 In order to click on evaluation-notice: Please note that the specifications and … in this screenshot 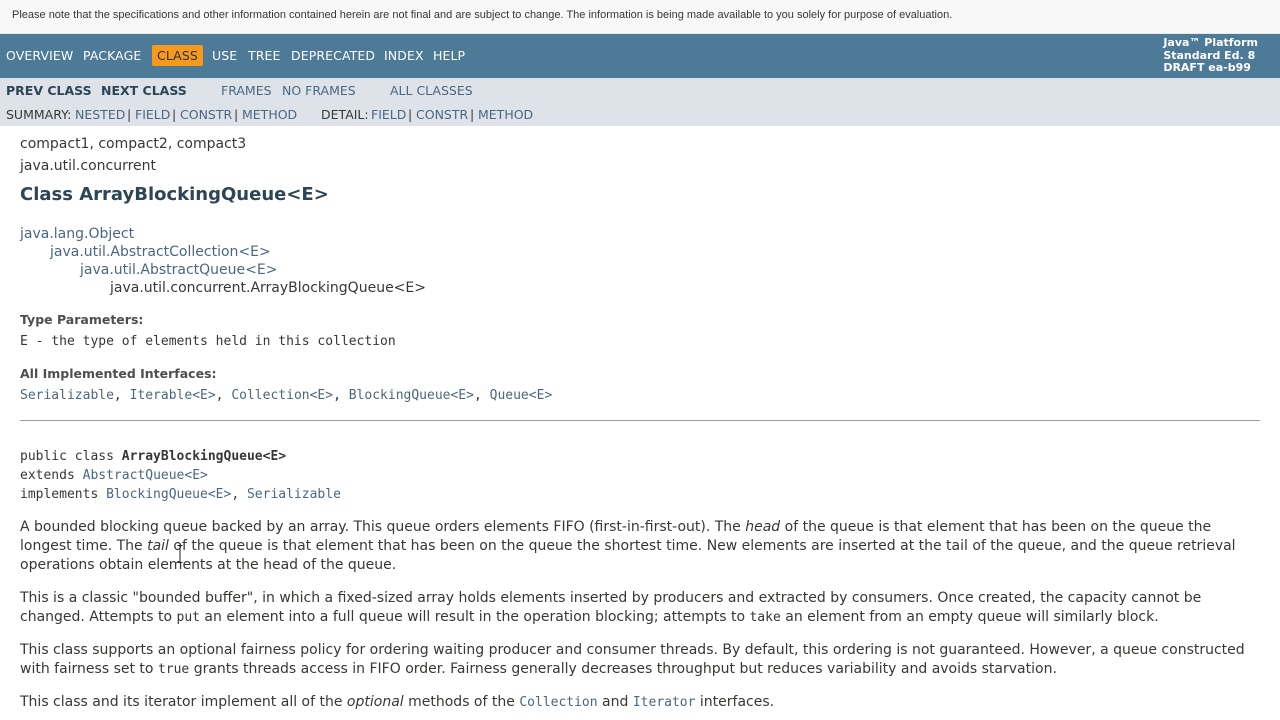, I will do `click(640, 17)`.